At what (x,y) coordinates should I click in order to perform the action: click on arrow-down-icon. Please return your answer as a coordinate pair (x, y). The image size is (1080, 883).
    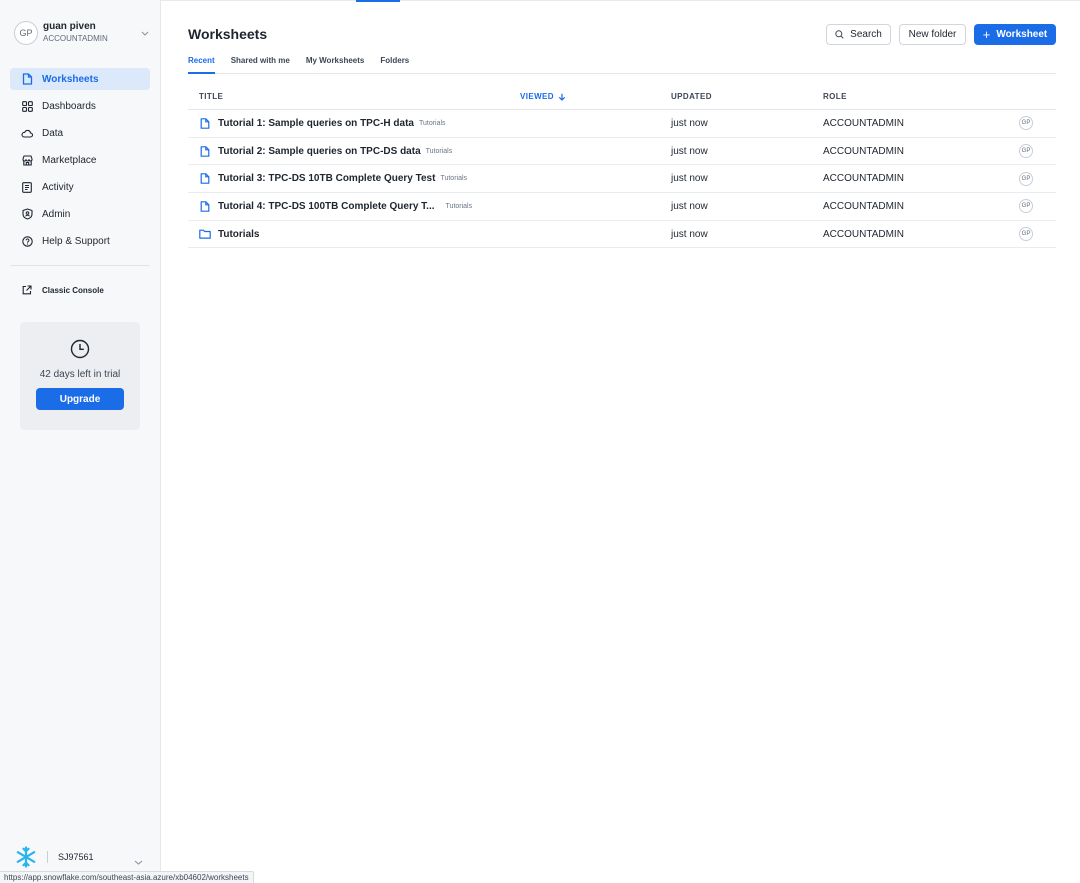
    Looking at the image, I should click on (562, 97).